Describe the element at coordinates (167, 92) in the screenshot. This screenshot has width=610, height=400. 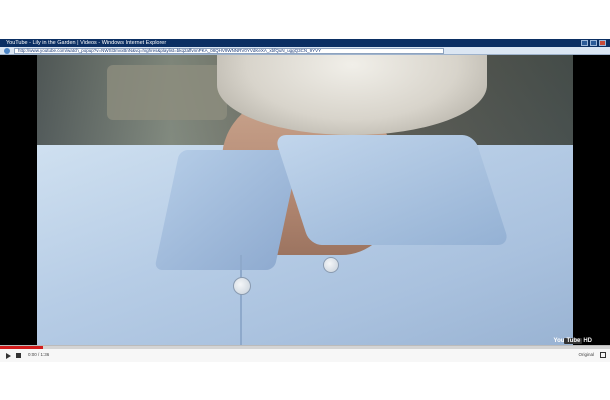
I see `video-bg-object` at that location.